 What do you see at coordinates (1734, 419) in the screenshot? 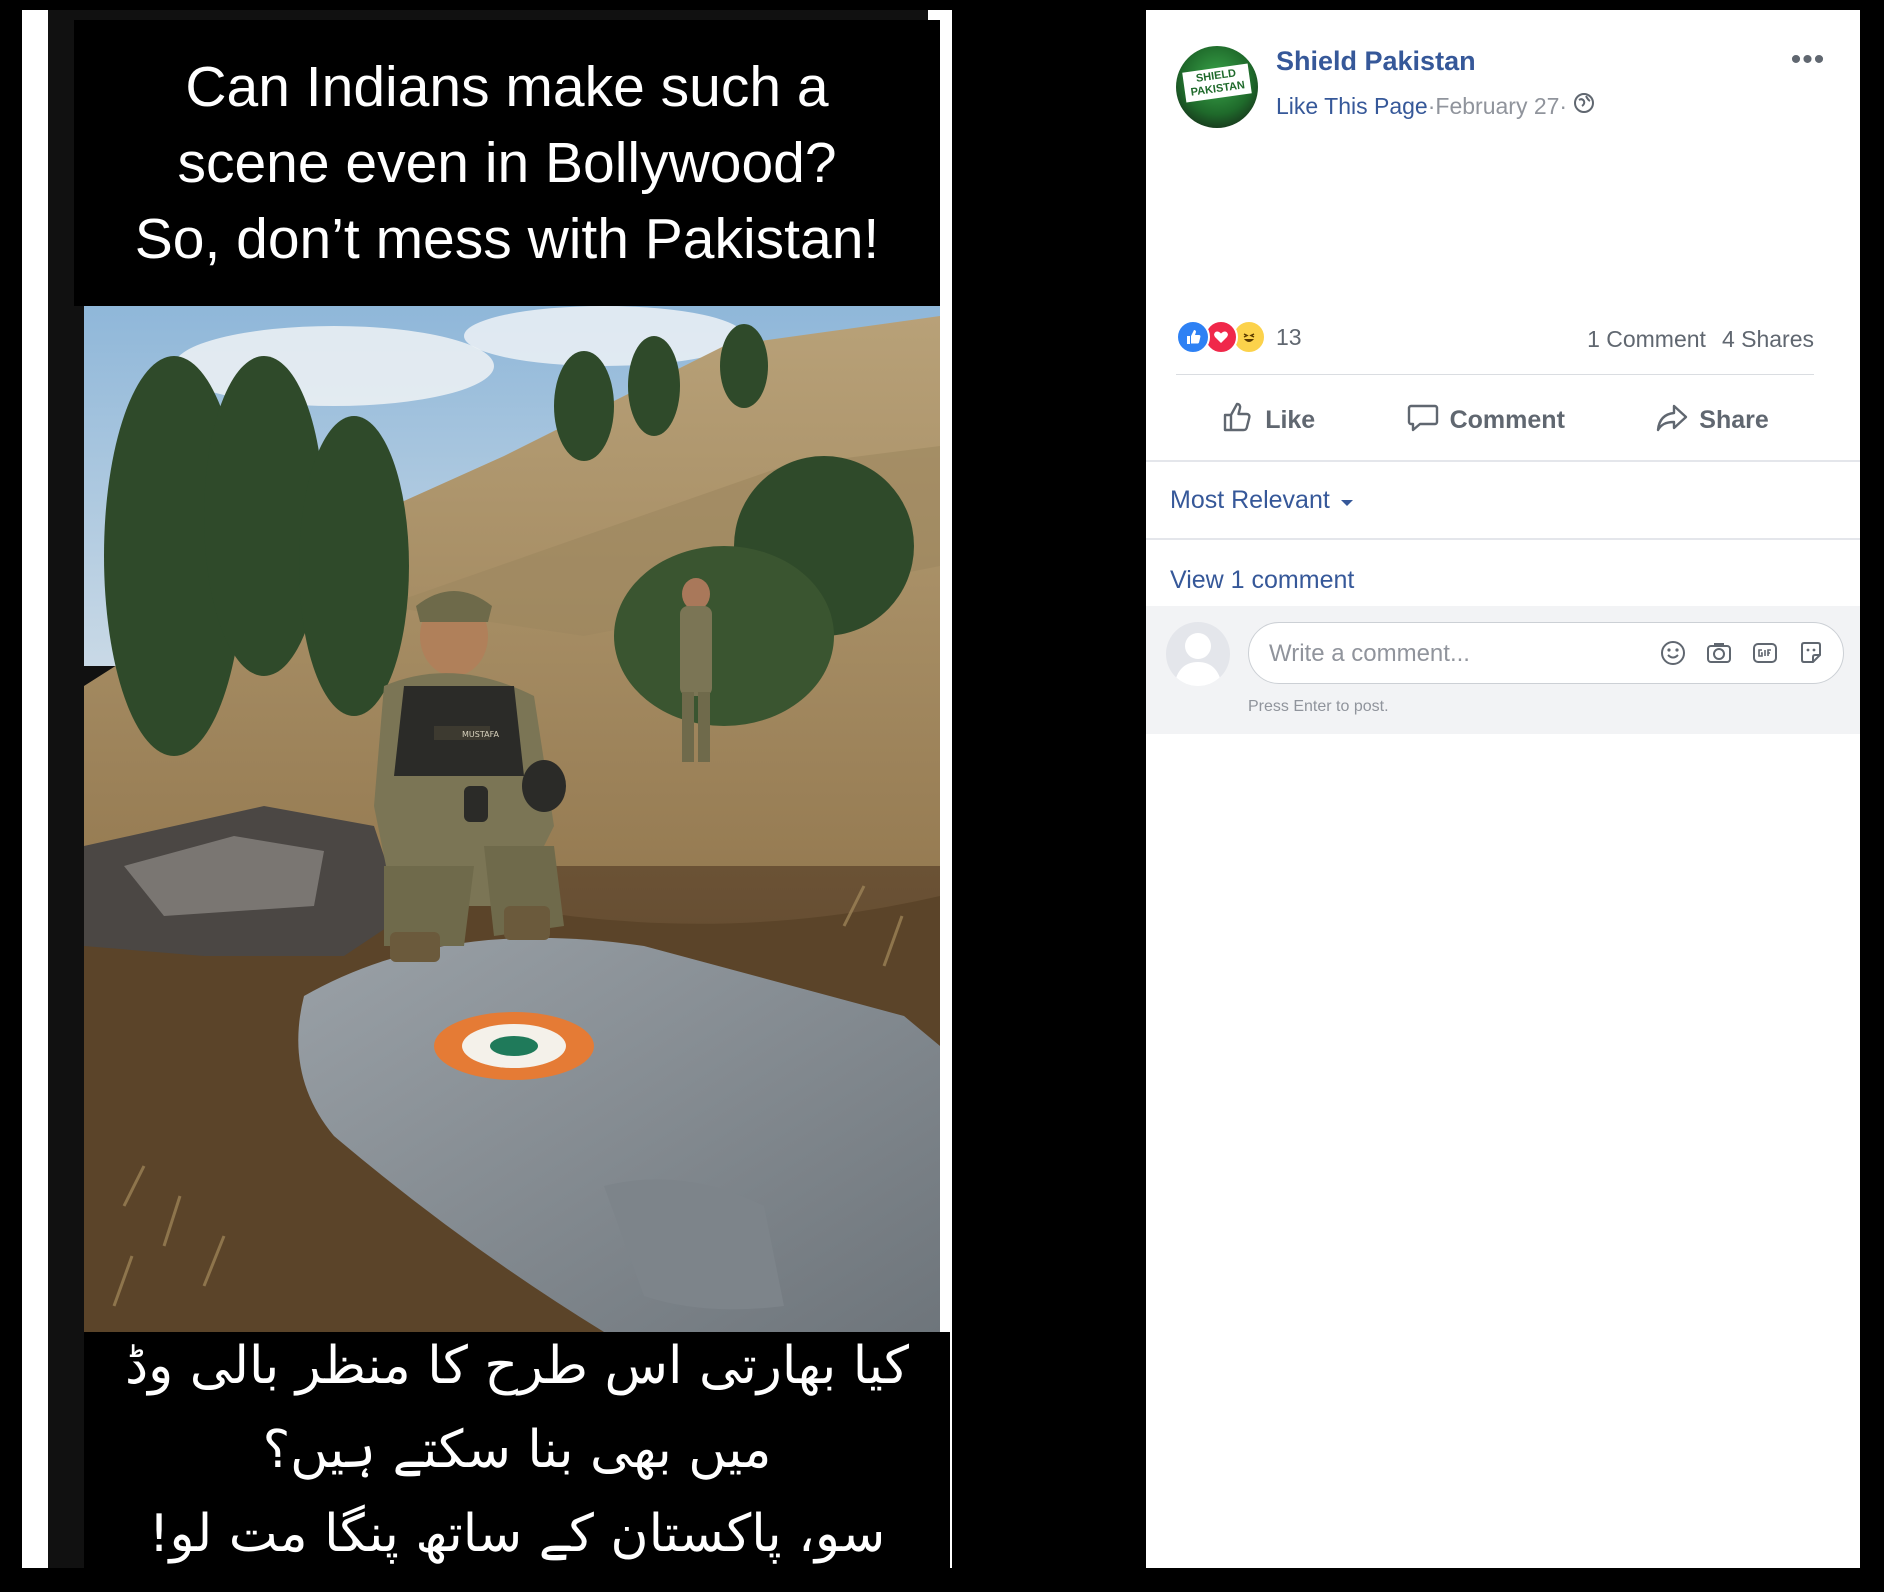
I see `share-label: Share` at bounding box center [1734, 419].